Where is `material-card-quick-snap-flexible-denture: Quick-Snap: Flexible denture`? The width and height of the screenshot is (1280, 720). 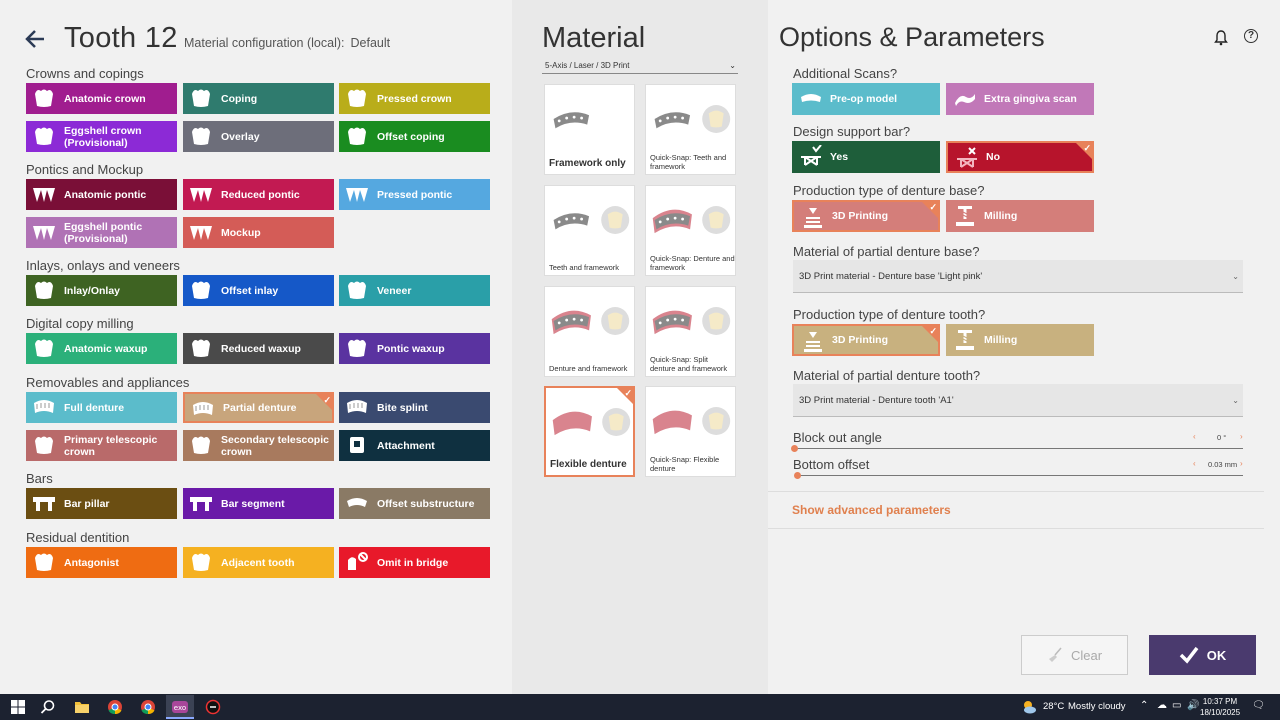
material-card-quick-snap-flexible-denture: Quick-Snap: Flexible denture is located at coordinates (690, 431).